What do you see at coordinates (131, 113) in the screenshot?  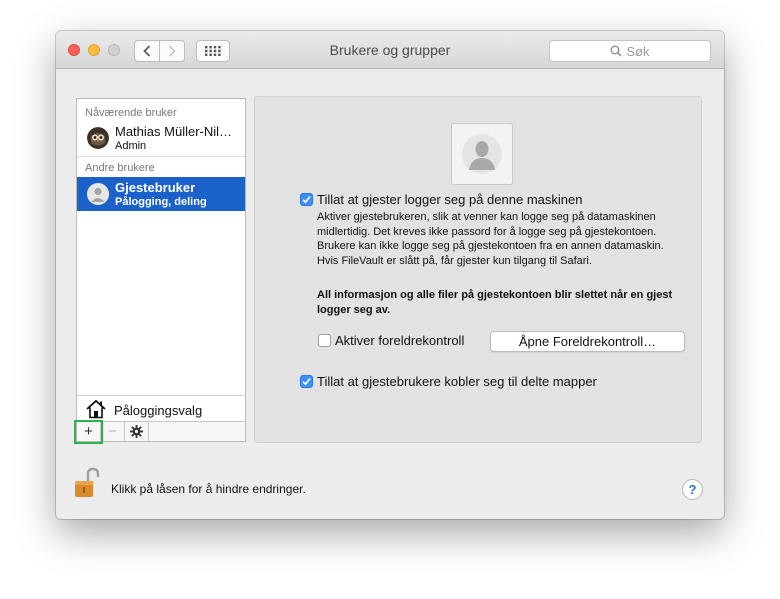 I see `current-user-header: Nåværende bruker` at bounding box center [131, 113].